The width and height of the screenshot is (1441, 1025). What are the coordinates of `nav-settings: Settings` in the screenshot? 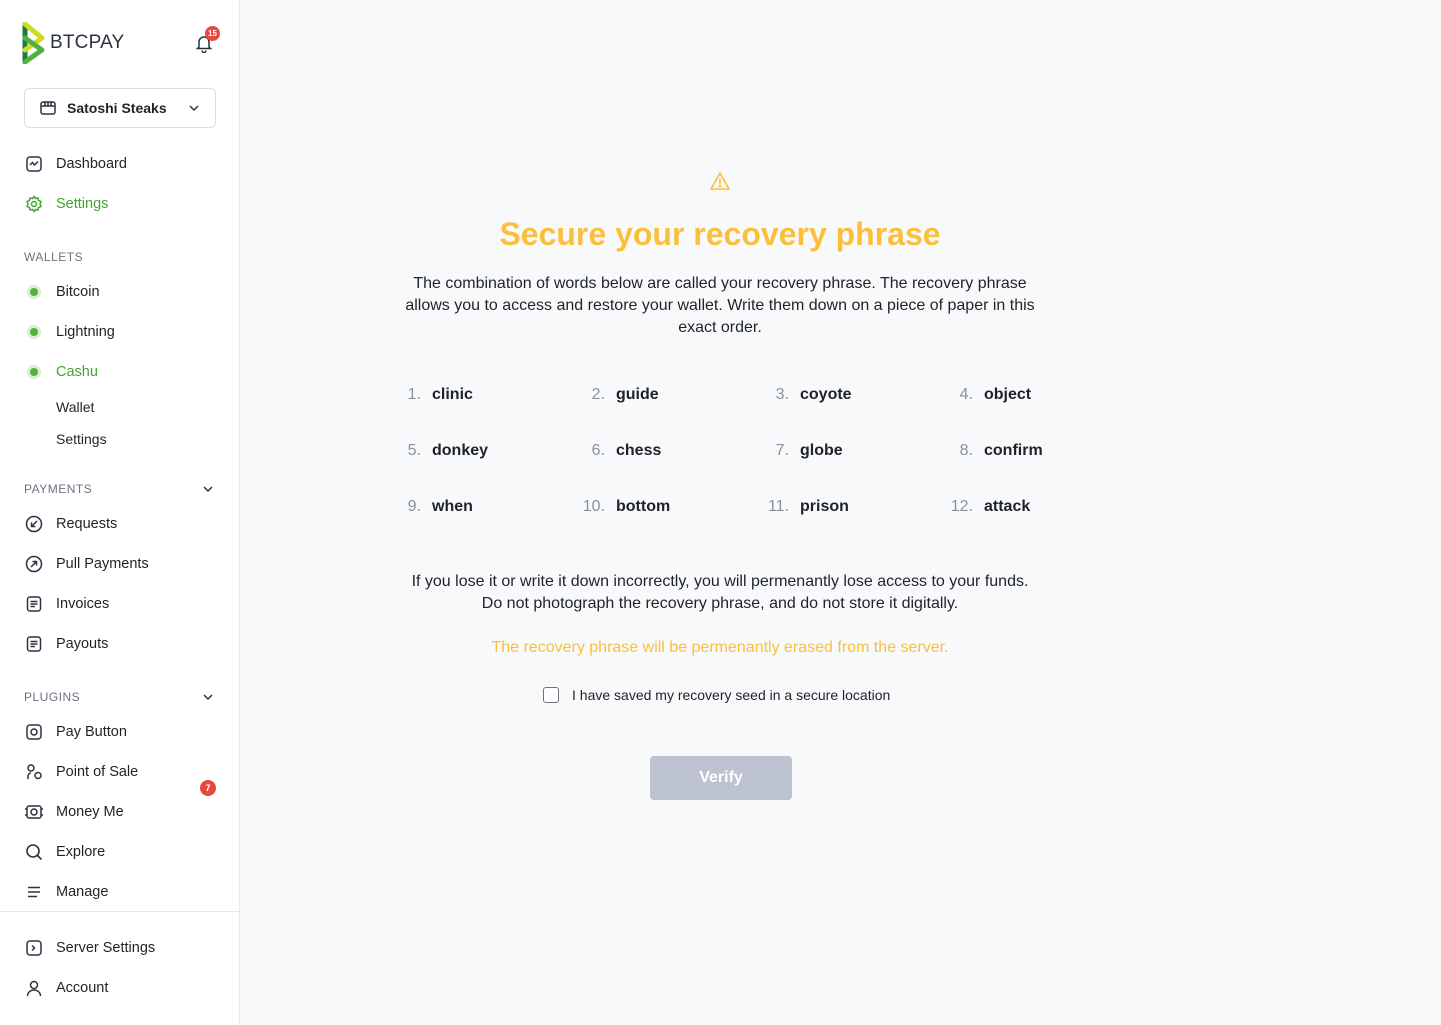 It's located at (66, 204).